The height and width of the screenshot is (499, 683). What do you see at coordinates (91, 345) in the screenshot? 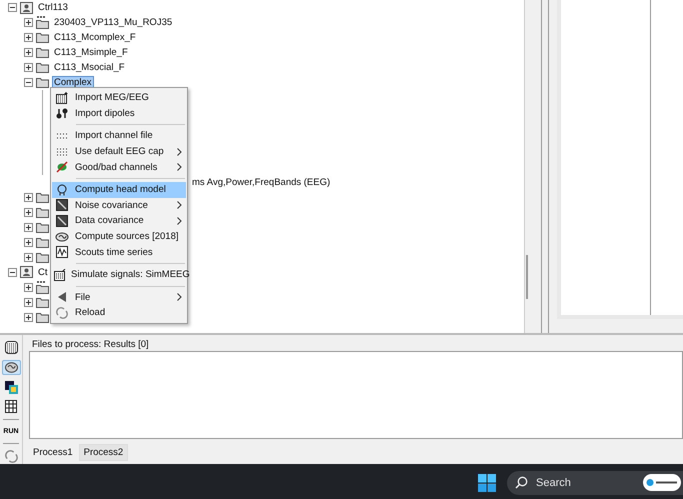
I see `panel-title: Files to process: Results [0]` at bounding box center [91, 345].